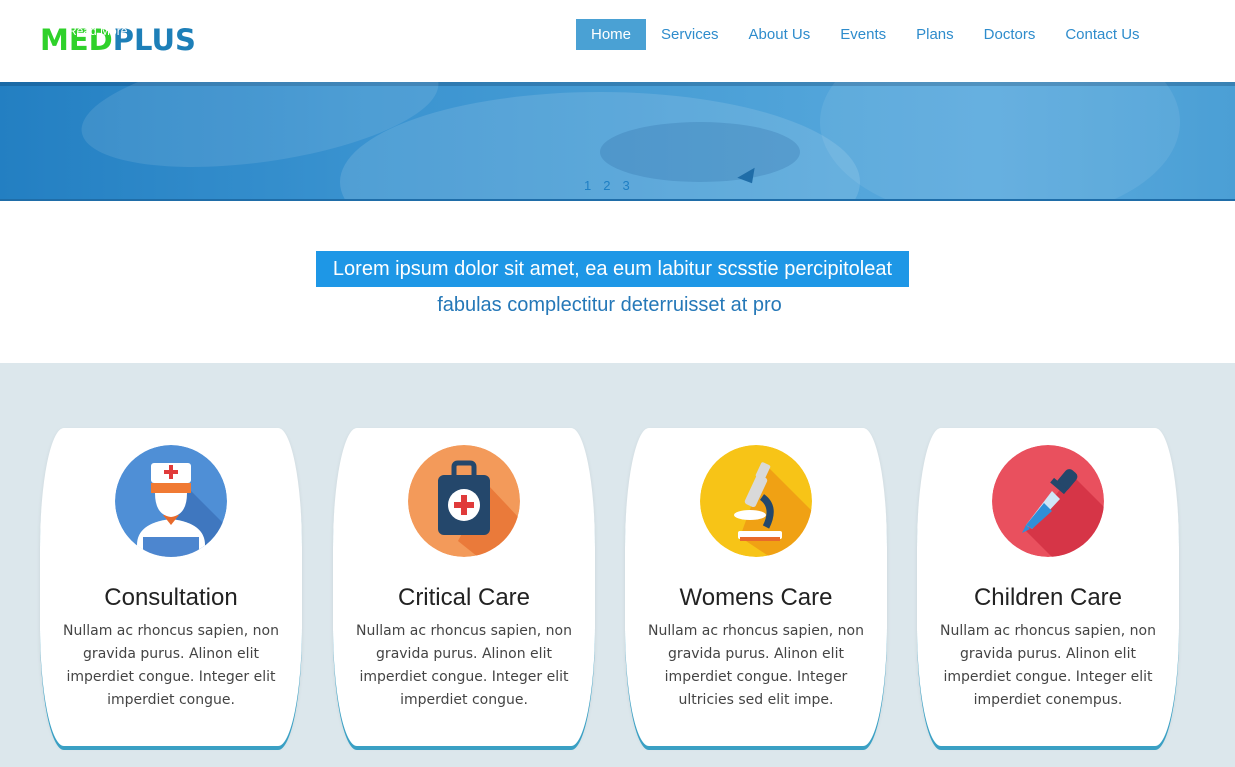 This screenshot has width=1235, height=767. What do you see at coordinates (171, 597) in the screenshot?
I see `service-title: Consultation` at bounding box center [171, 597].